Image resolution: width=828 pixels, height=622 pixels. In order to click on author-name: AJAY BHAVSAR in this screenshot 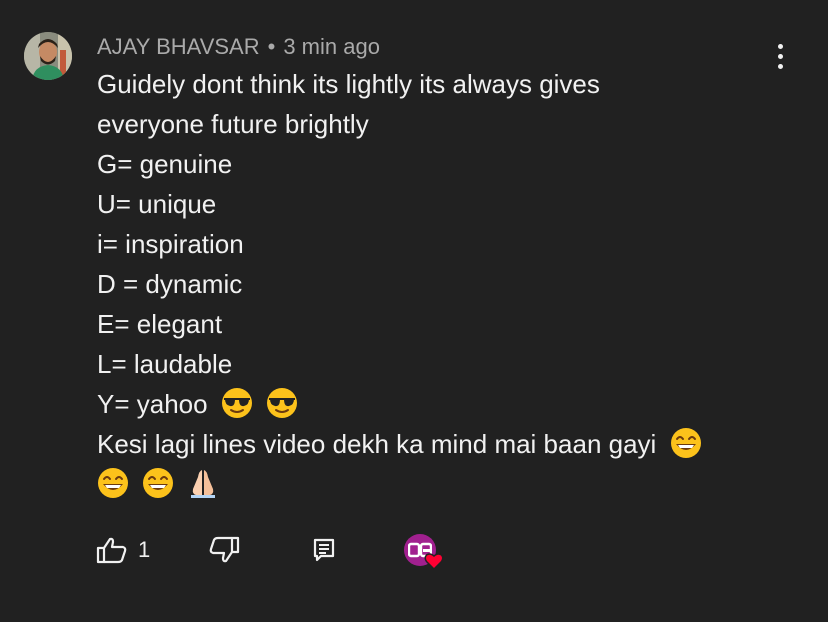, I will do `click(178, 46)`.